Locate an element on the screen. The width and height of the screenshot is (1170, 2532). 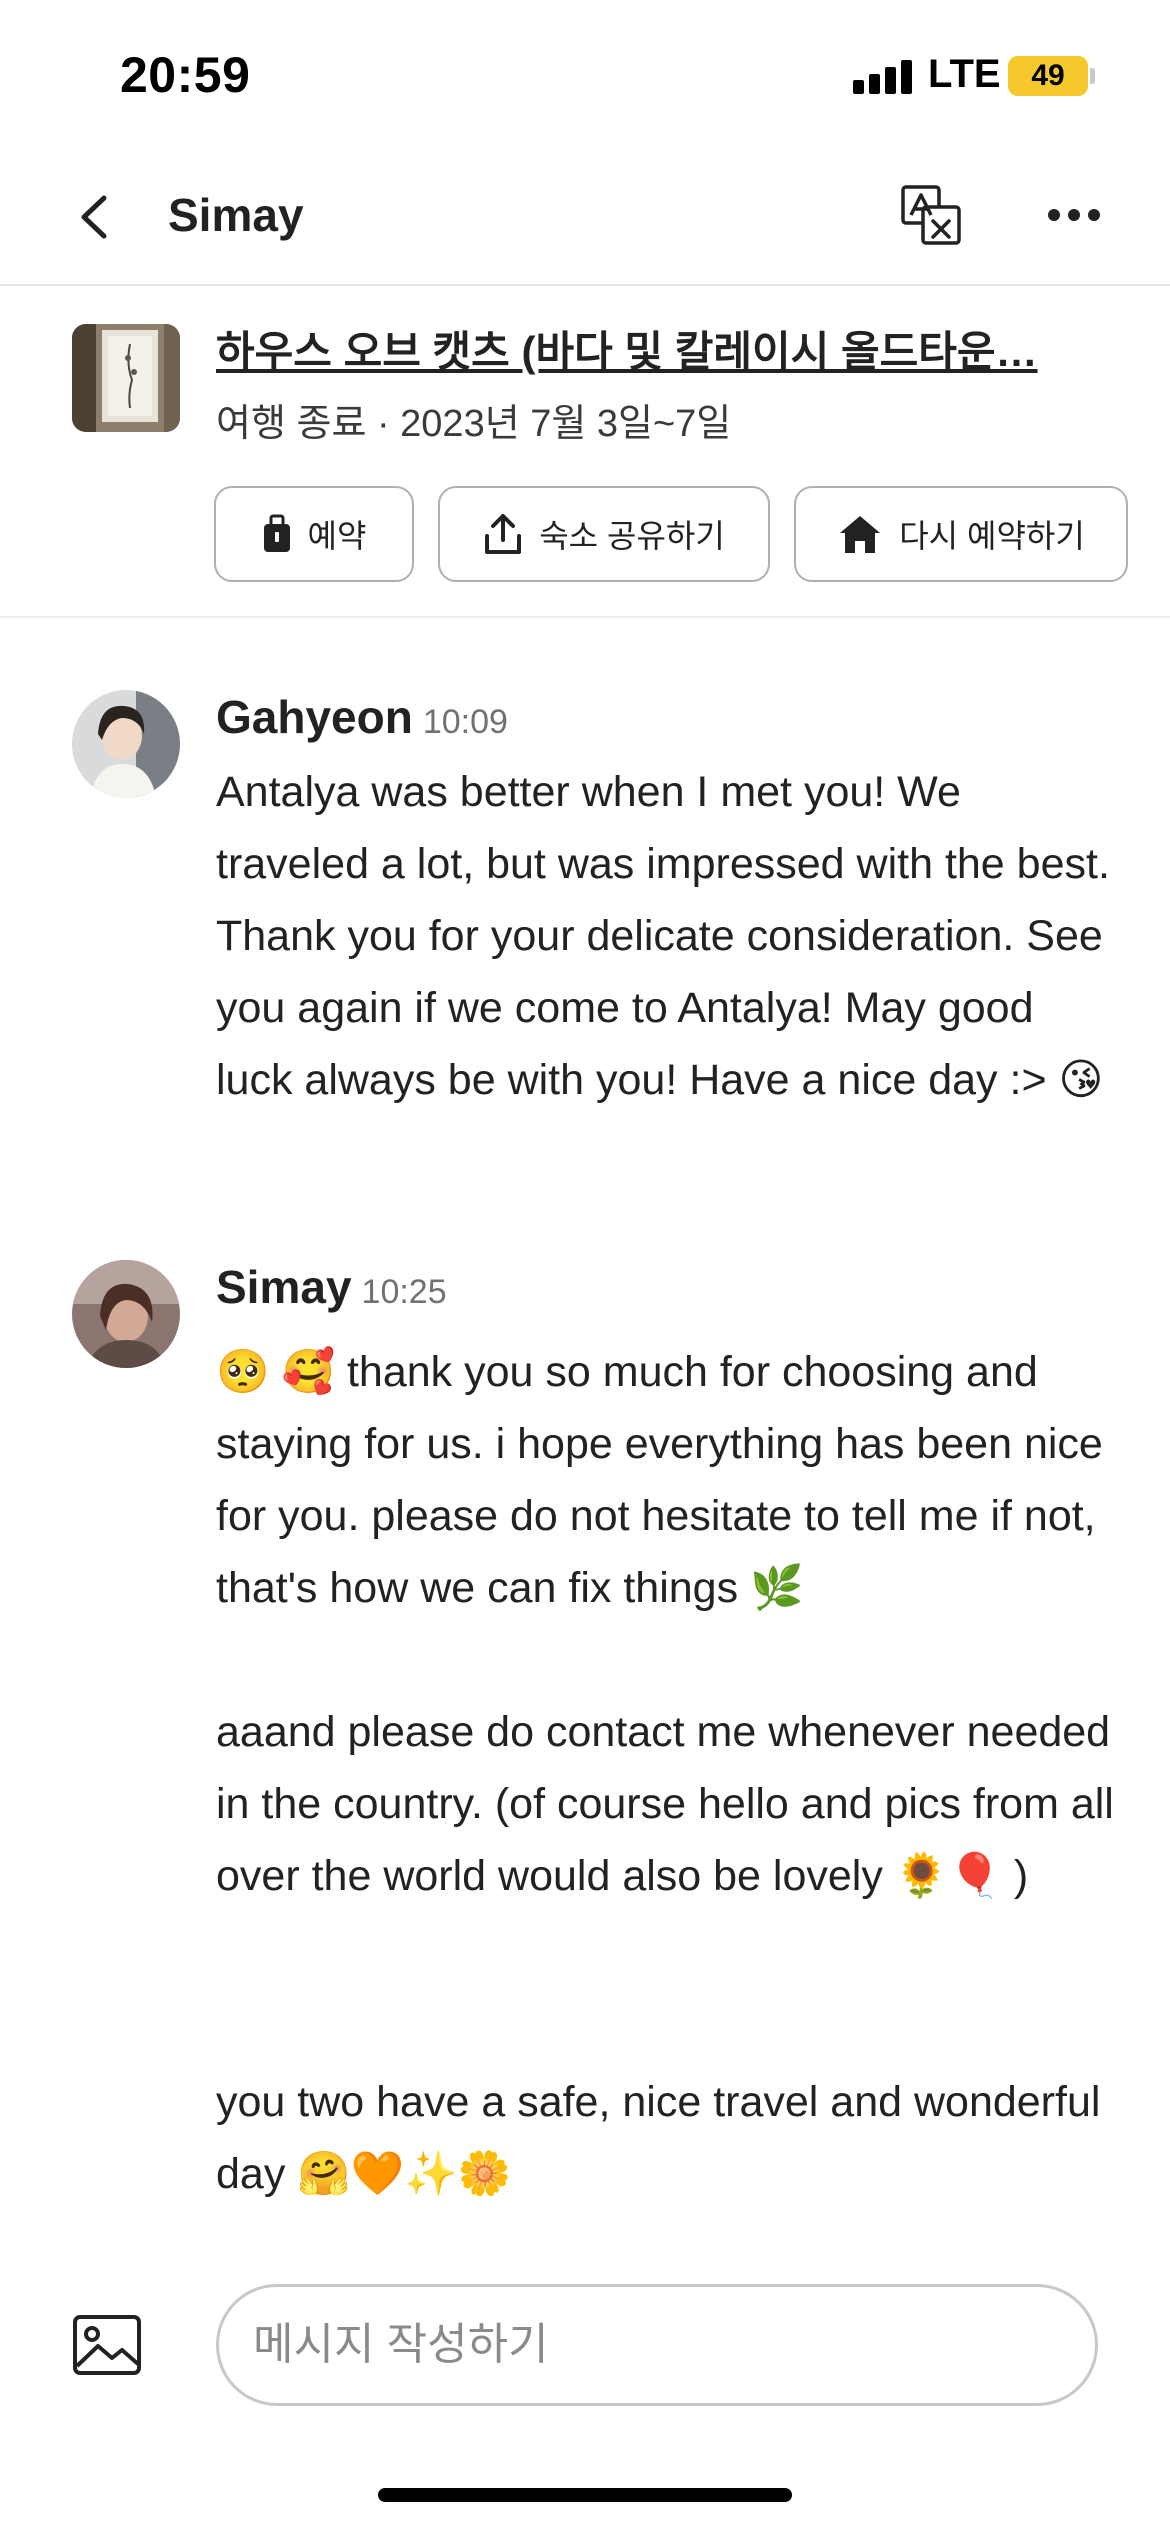
battery-icon: 49 is located at coordinates (1048, 76).